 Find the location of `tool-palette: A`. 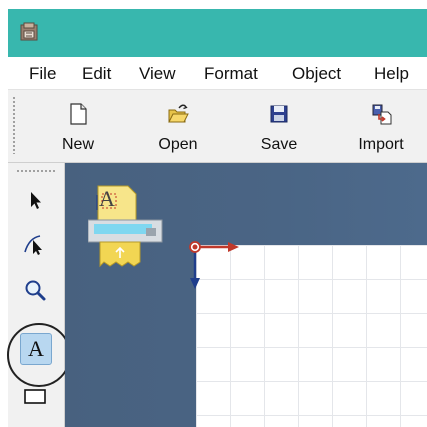

tool-palette: A is located at coordinates (36, 295).